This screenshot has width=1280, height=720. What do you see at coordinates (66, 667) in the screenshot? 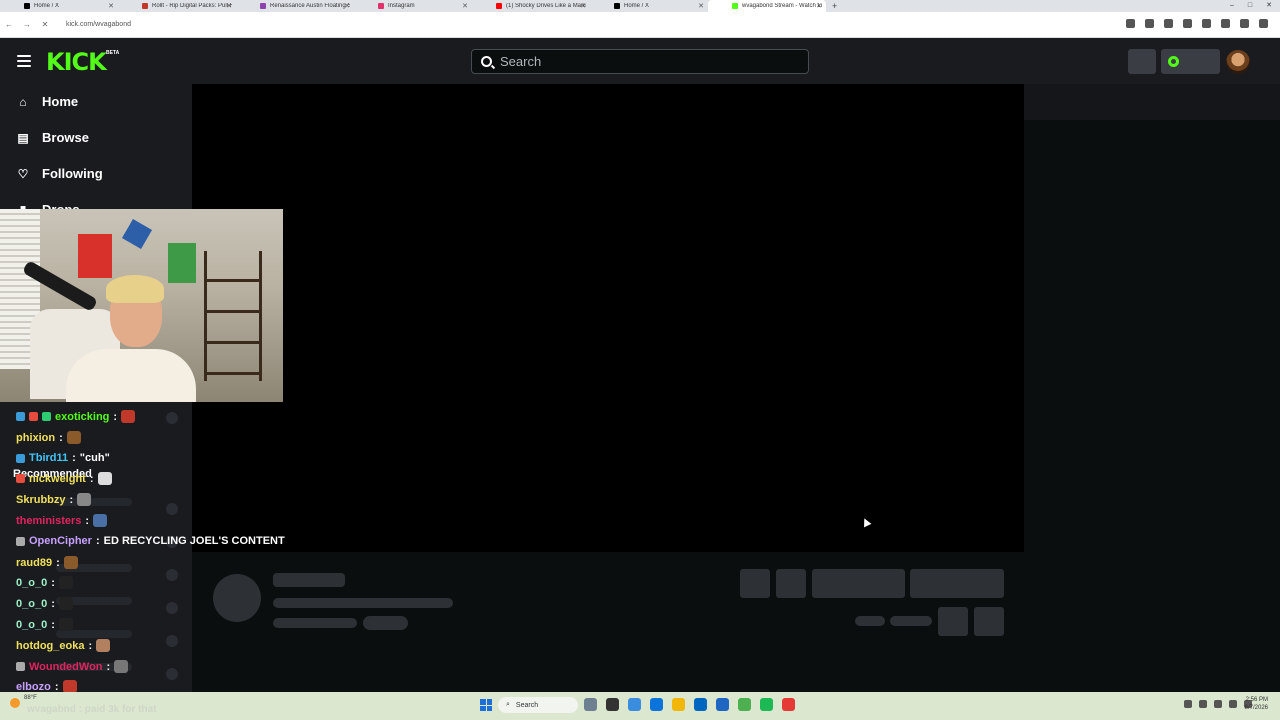
I see `chat-username: WoundedWon` at bounding box center [66, 667].